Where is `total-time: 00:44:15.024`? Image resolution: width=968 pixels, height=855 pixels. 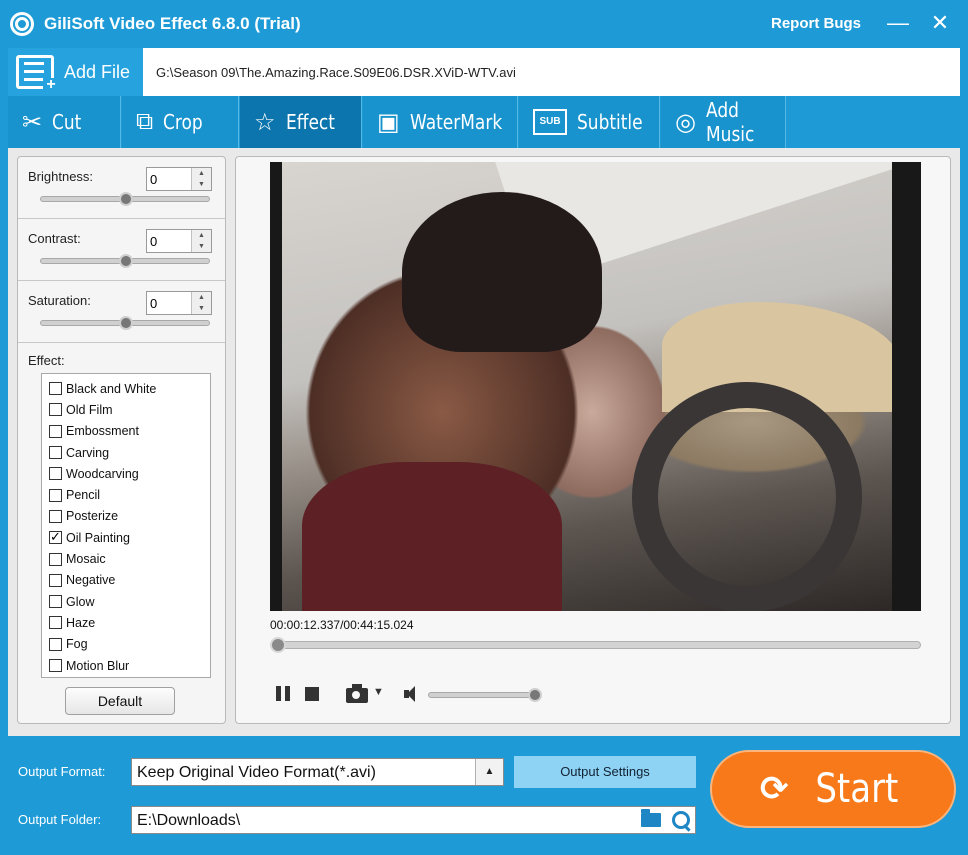
total-time: 00:44:15.024 is located at coordinates (378, 625).